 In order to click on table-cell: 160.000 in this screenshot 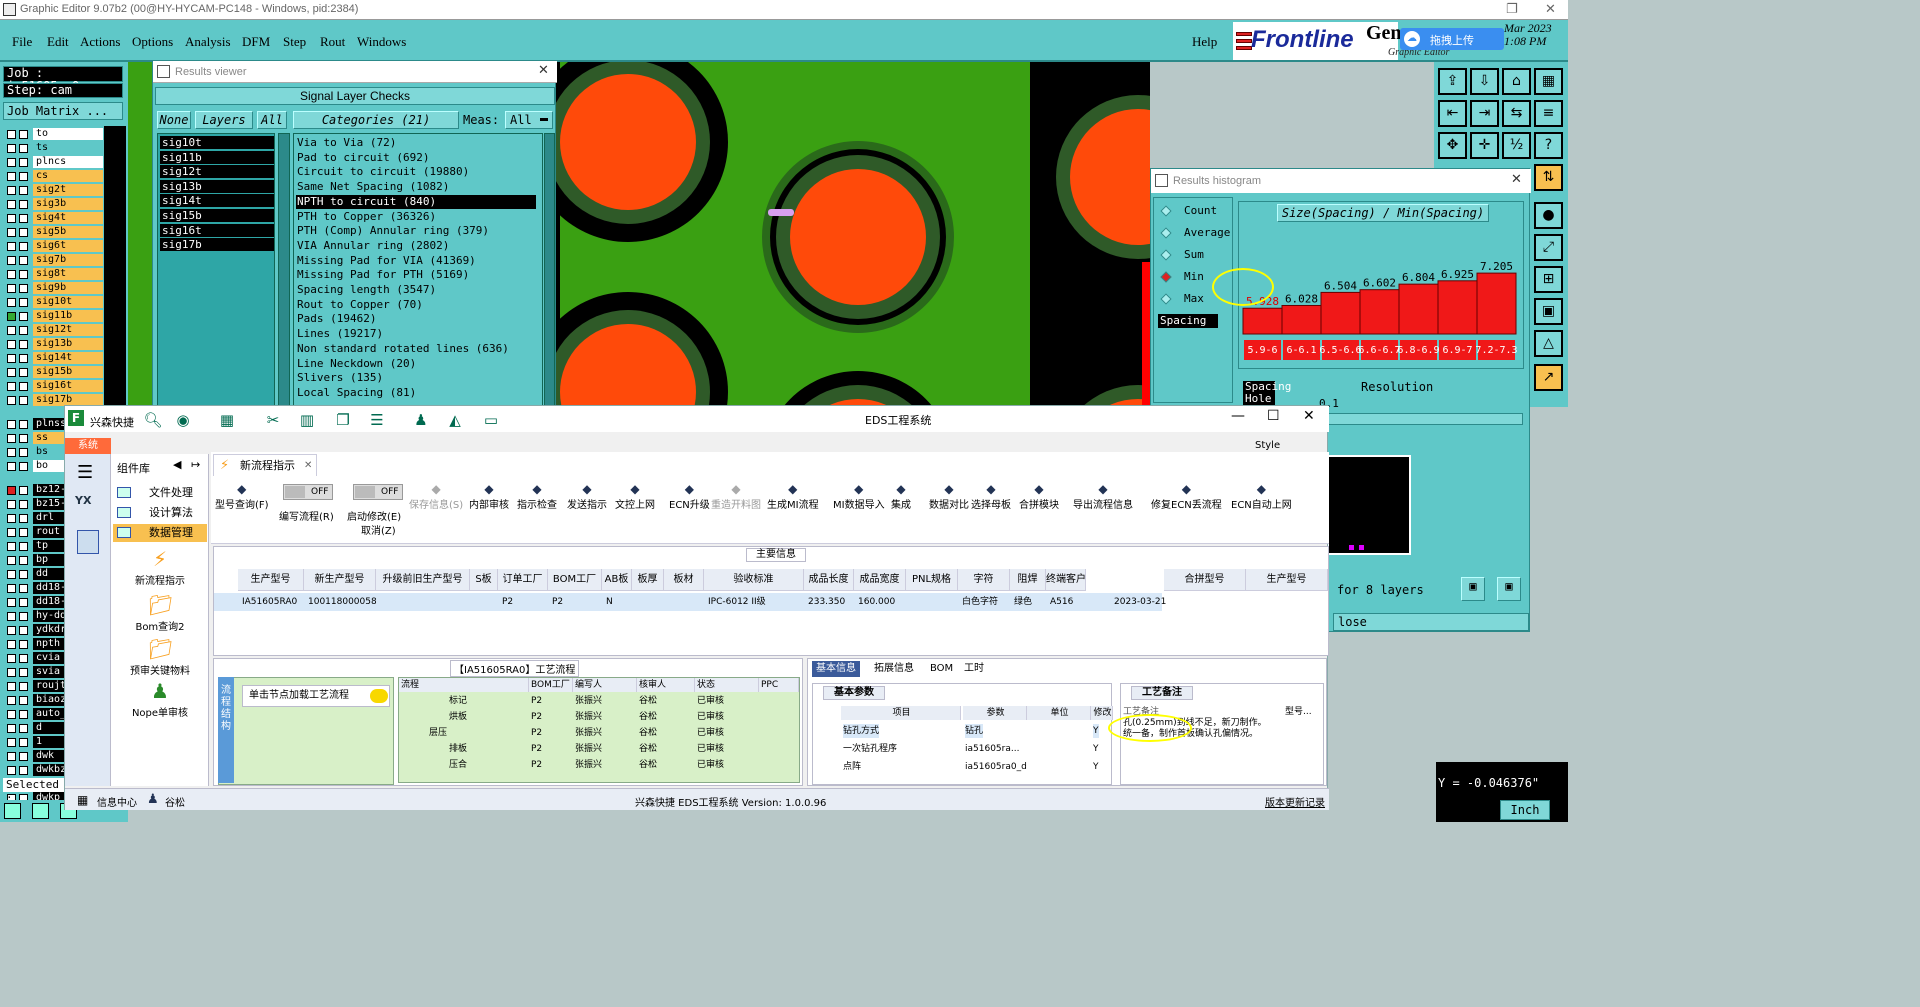, I will do `click(880, 602)`.